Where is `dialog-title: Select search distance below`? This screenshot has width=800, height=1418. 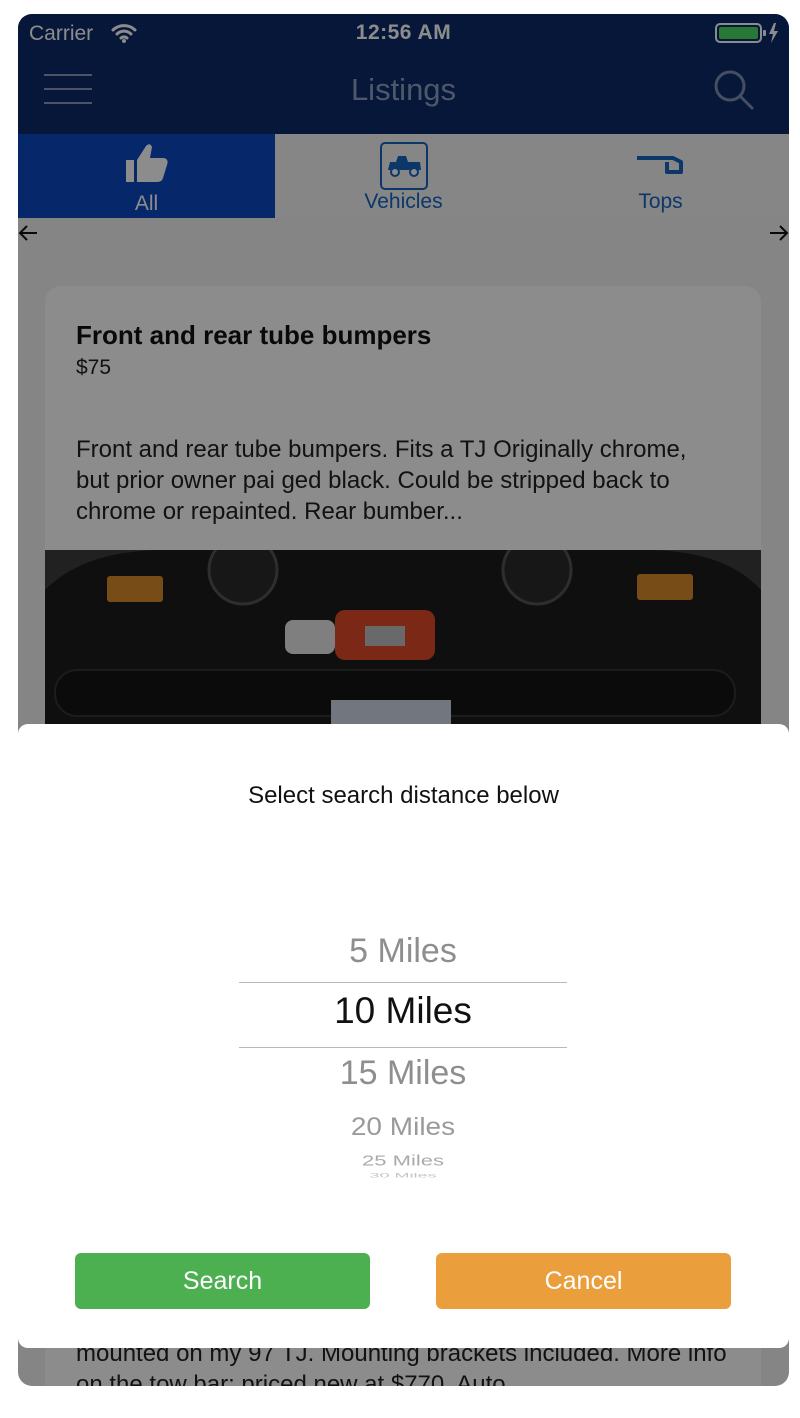 dialog-title: Select search distance below is located at coordinates (403, 795).